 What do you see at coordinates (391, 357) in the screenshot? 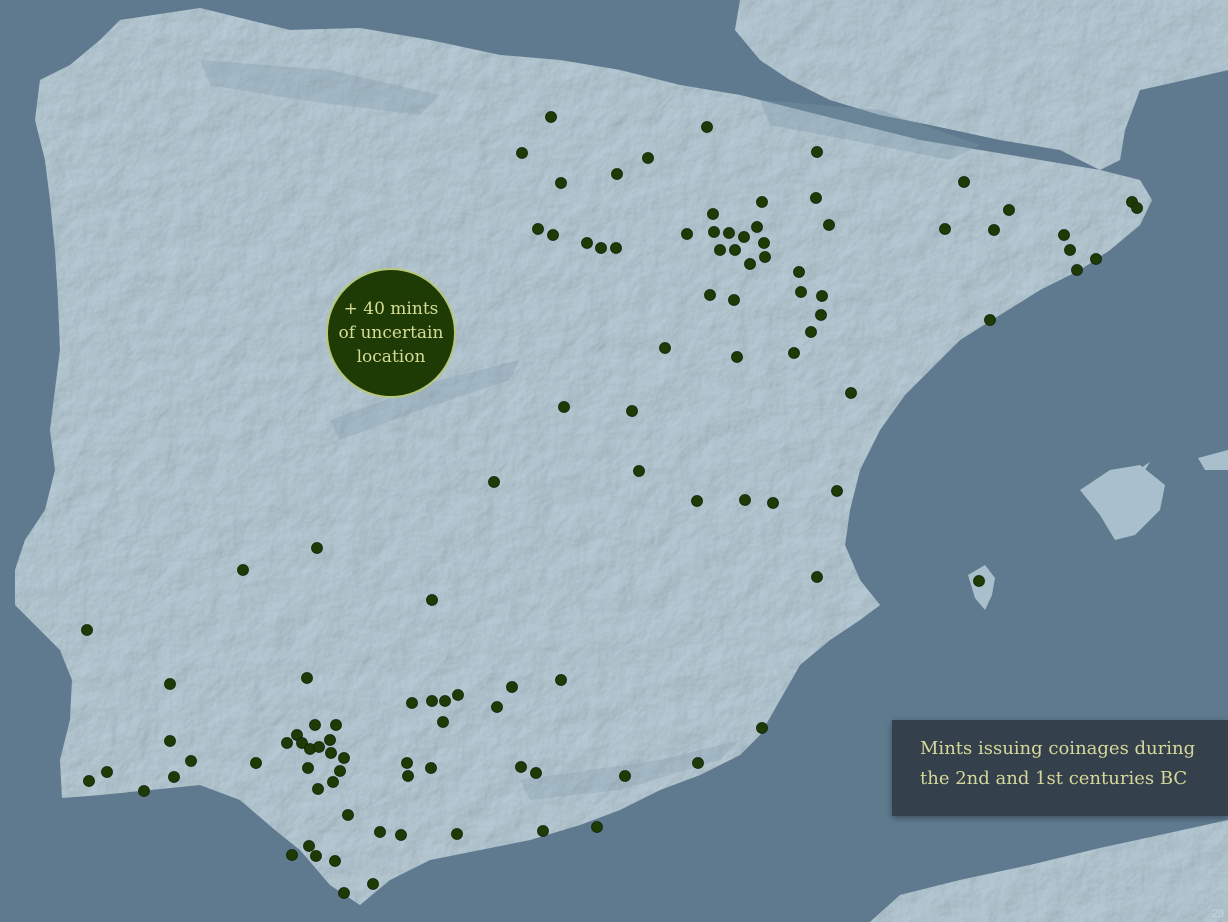
I see `callout-line-3: location` at bounding box center [391, 357].